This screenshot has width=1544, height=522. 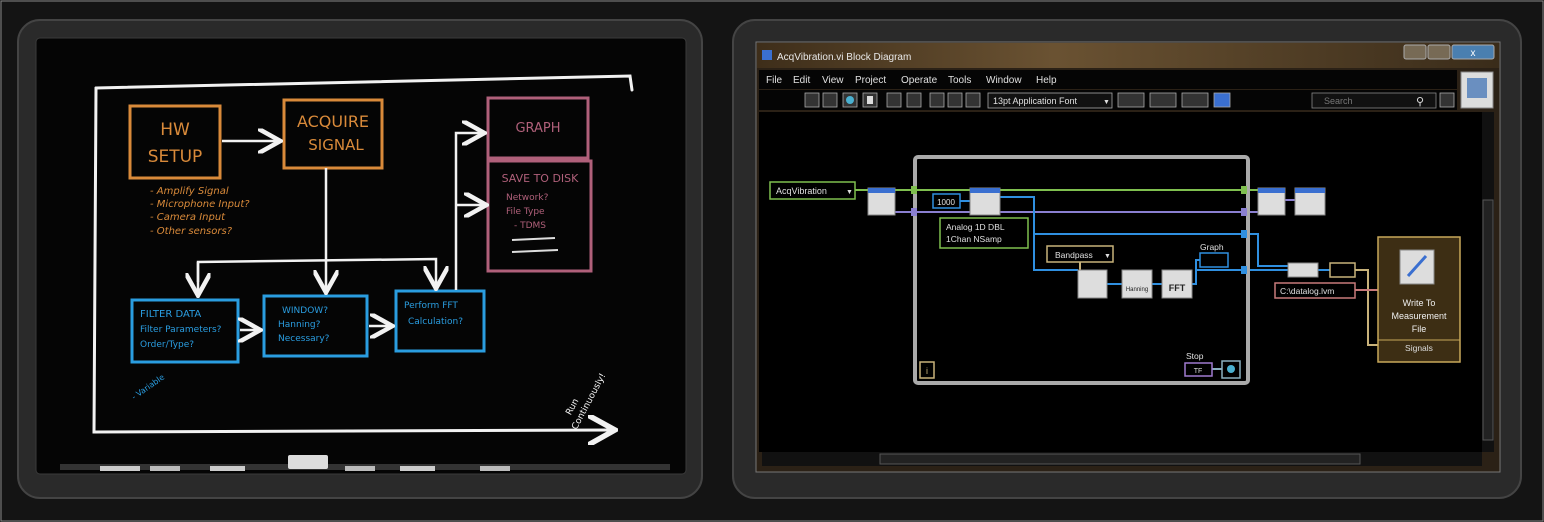 What do you see at coordinates (801, 80) in the screenshot?
I see `menu-edit: Edit` at bounding box center [801, 80].